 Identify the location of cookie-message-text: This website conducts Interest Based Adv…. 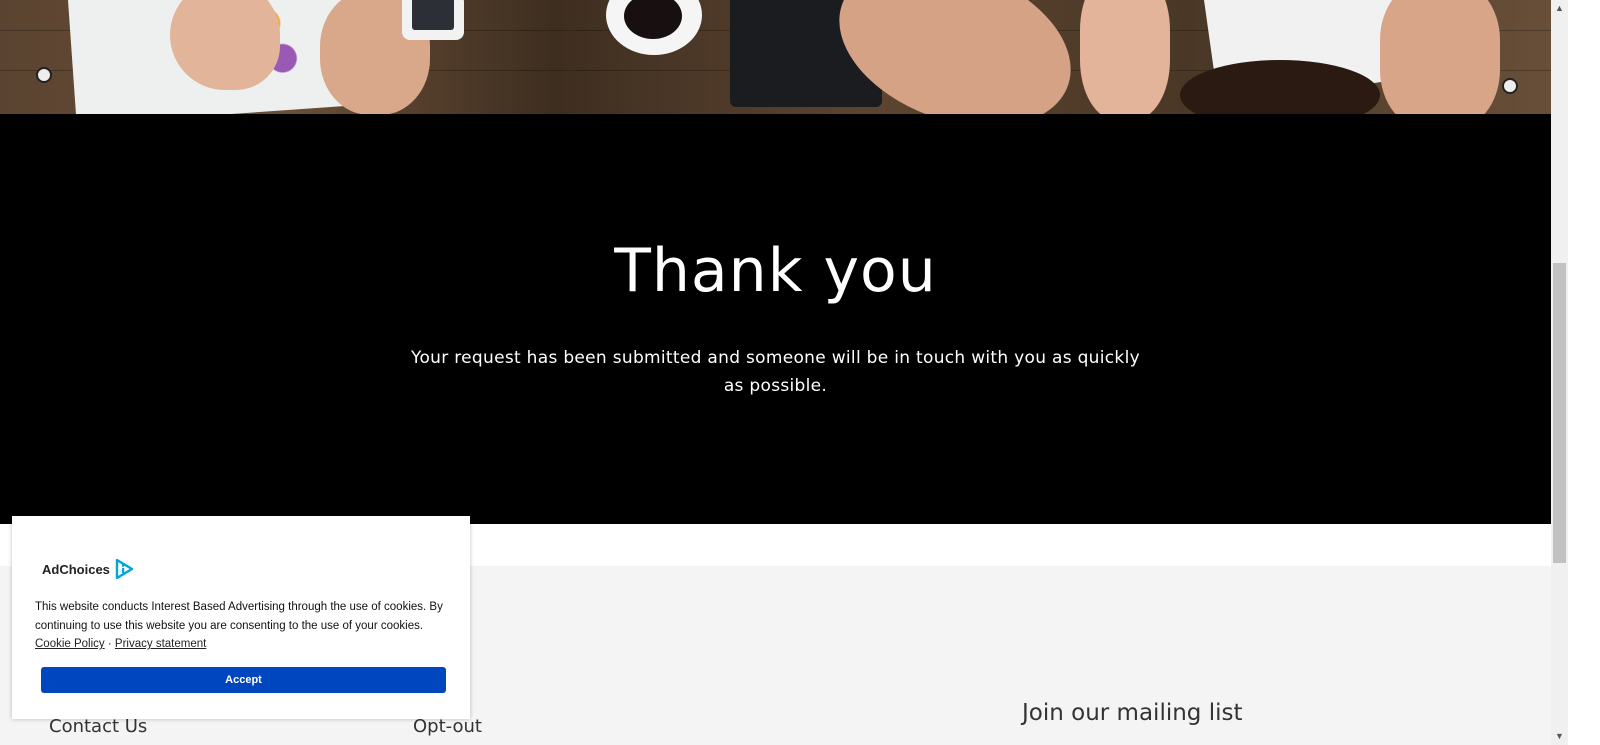
(239, 616).